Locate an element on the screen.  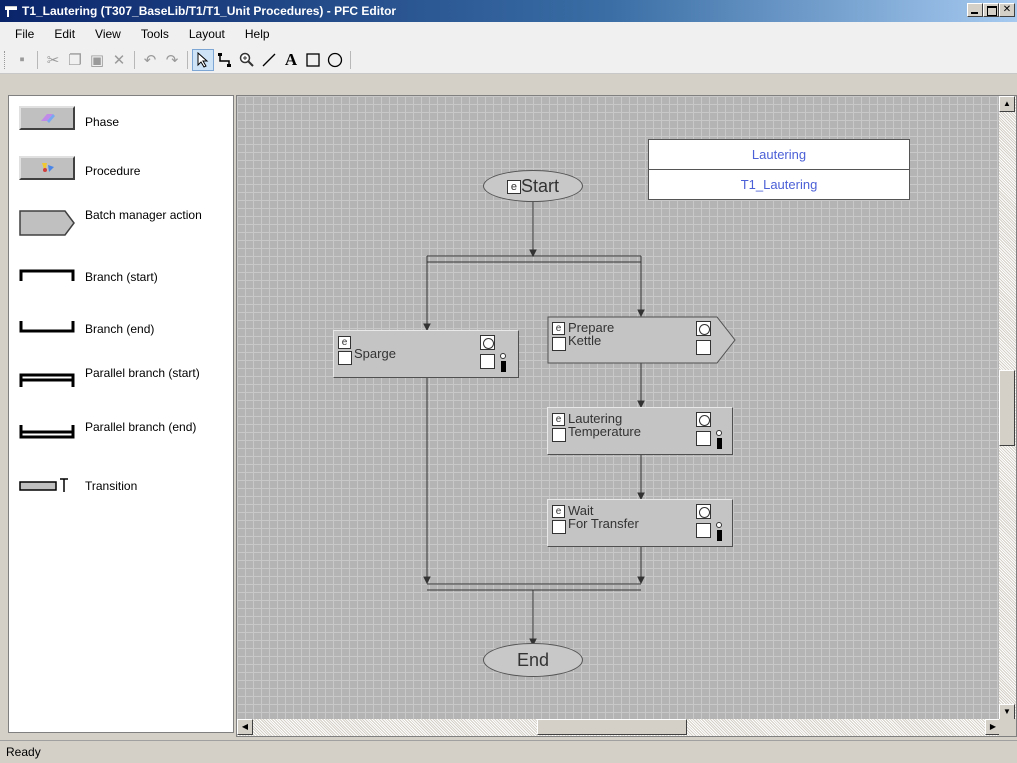
parallel-branch-start-icon is located at coordinates (47, 380).